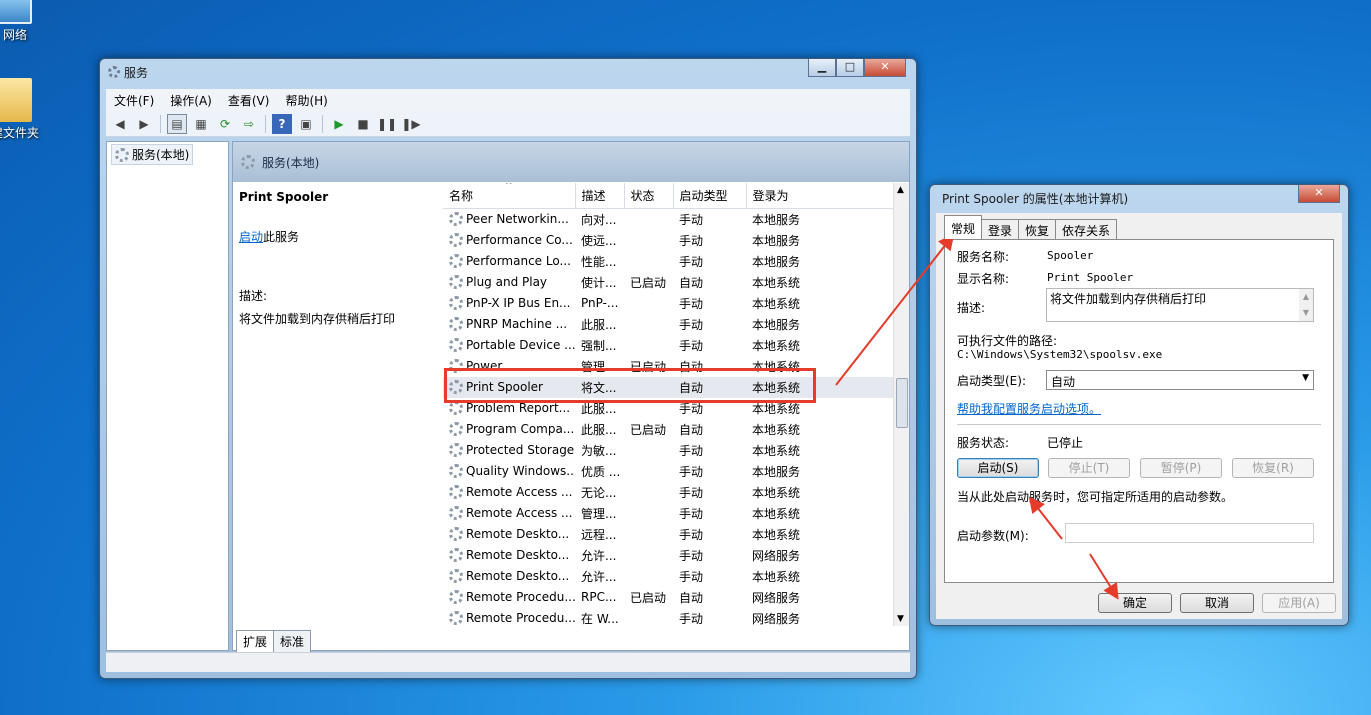 Image resolution: width=1371 pixels, height=715 pixels. I want to click on menu-help: 帮助(H), so click(306, 100).